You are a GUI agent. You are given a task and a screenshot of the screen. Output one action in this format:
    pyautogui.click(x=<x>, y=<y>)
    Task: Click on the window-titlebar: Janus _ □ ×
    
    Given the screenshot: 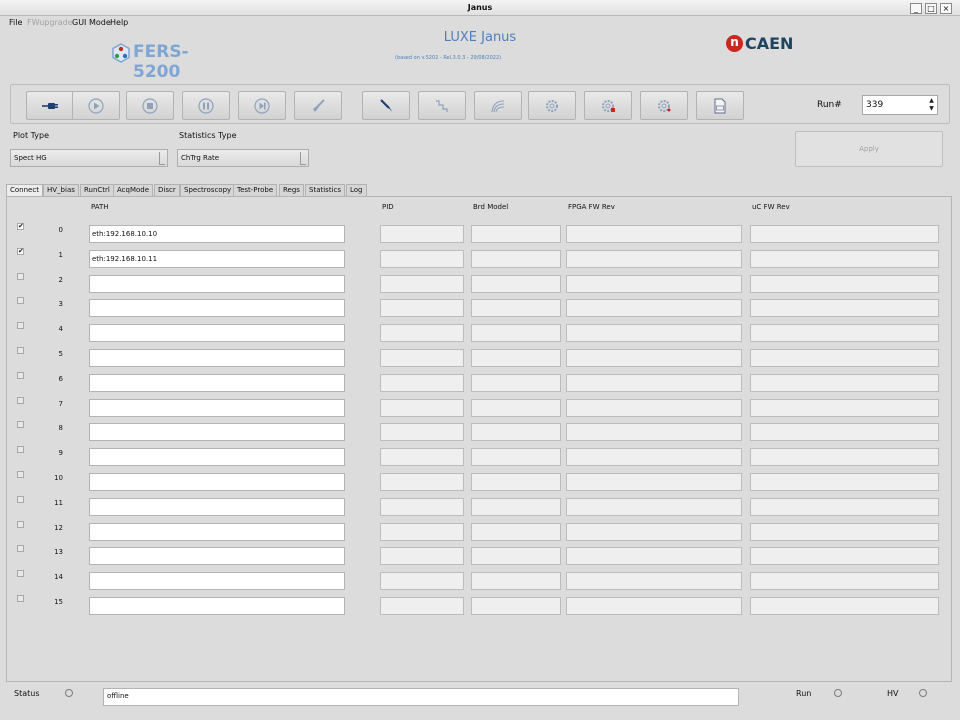 What is the action you would take?
    pyautogui.click(x=480, y=8)
    